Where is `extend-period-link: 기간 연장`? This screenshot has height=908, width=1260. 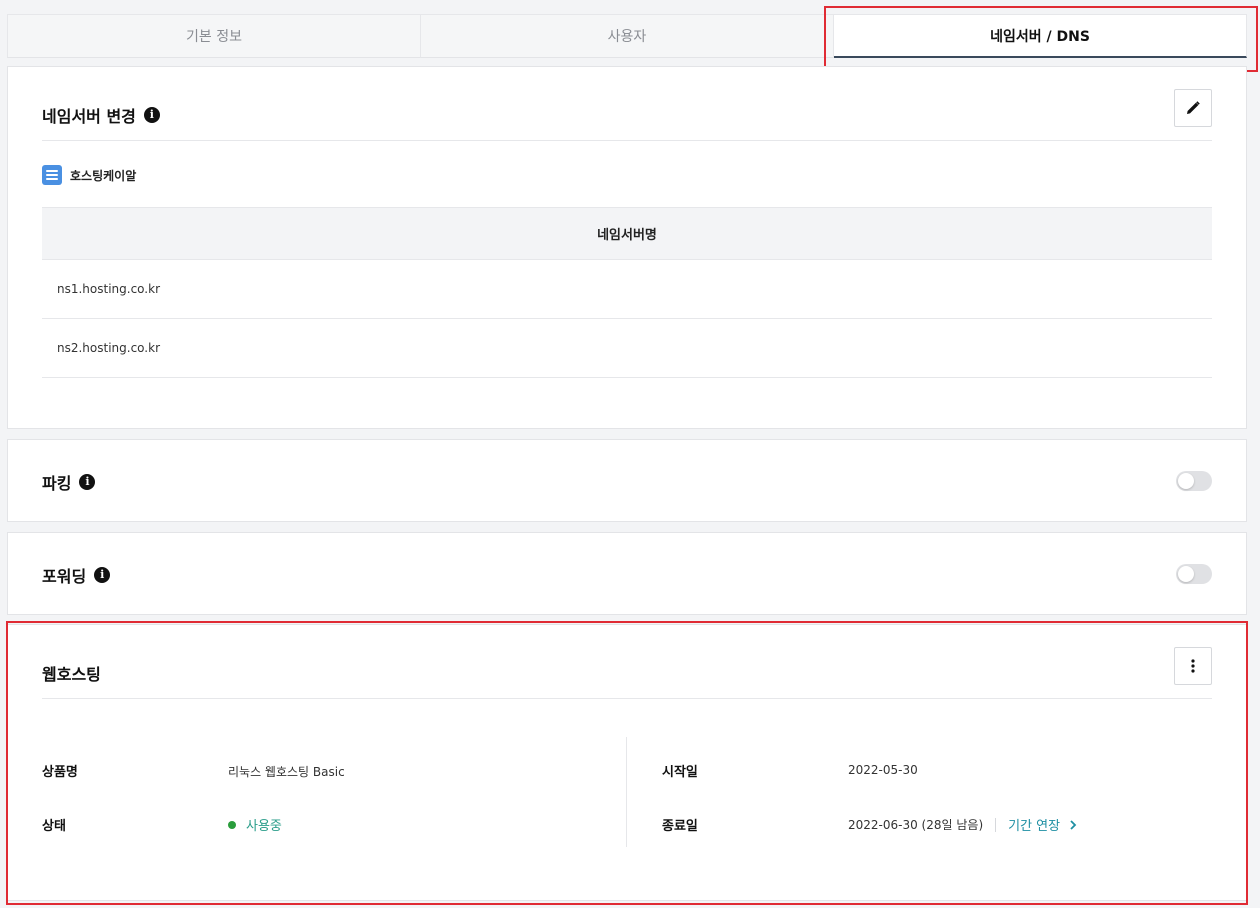 extend-period-link: 기간 연장 is located at coordinates (1034, 824).